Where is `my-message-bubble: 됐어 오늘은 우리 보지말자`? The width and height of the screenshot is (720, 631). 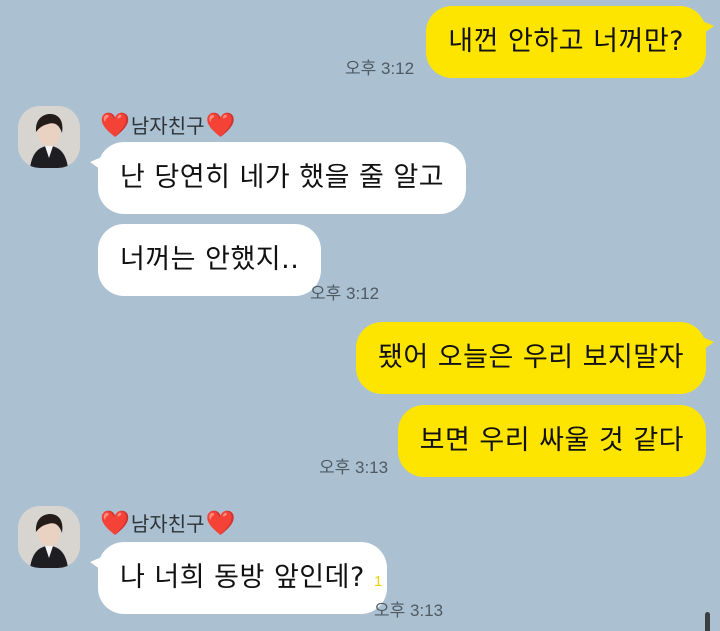
my-message-bubble: 됐어 오늘은 우리 보지말자 is located at coordinates (535, 358).